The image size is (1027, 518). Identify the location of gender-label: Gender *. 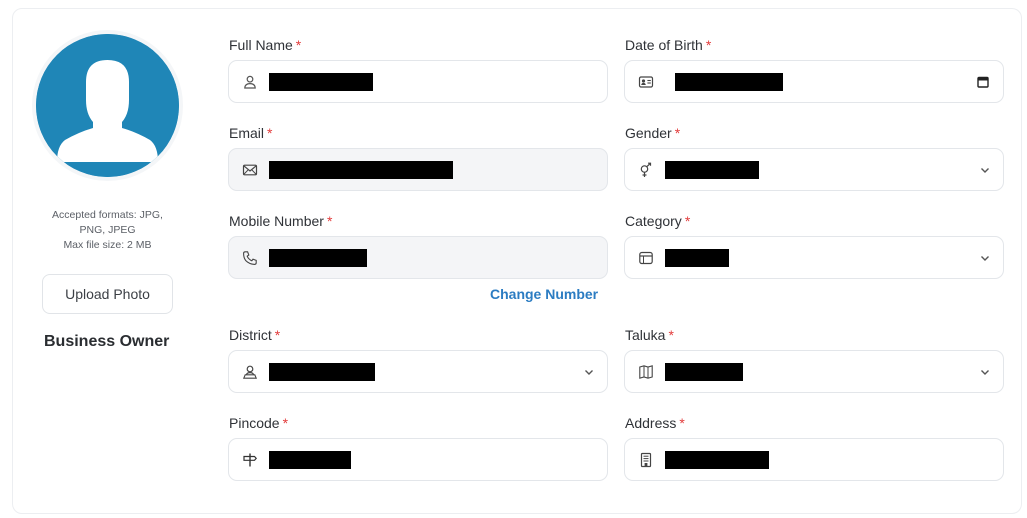
(653, 133).